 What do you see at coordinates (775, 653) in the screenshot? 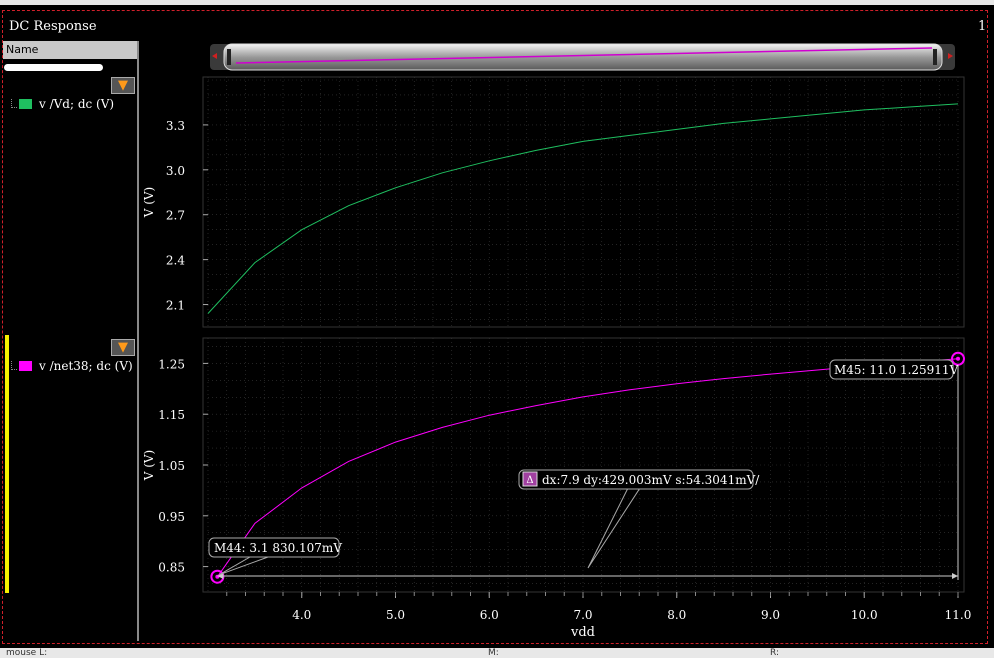
I see `status-mouse-right: R:` at bounding box center [775, 653].